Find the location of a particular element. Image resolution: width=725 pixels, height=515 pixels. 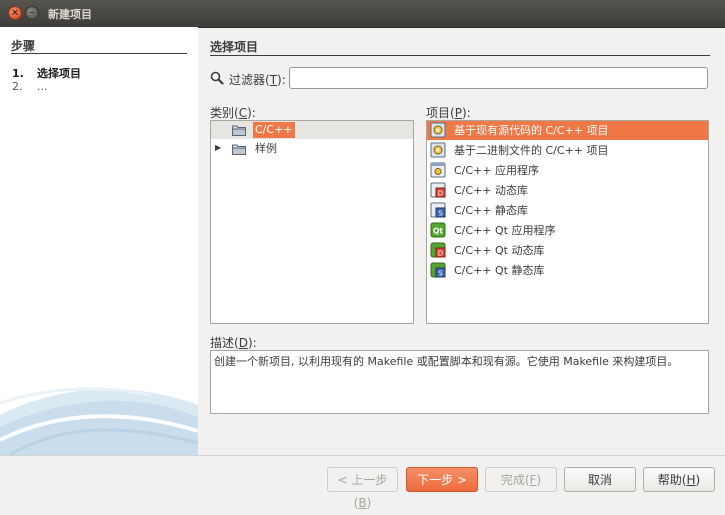

title-bar: × – 新建项目 is located at coordinates (362, 14).